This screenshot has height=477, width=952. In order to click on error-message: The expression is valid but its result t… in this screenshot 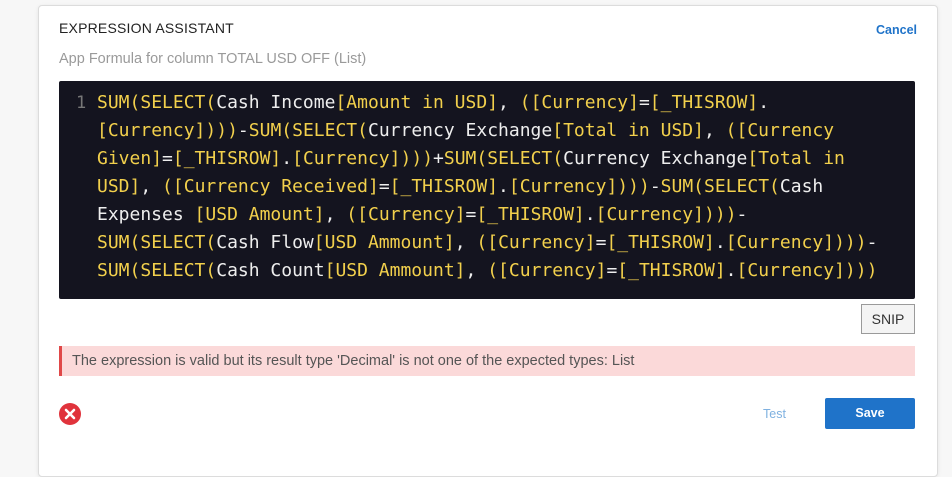, I will do `click(487, 361)`.